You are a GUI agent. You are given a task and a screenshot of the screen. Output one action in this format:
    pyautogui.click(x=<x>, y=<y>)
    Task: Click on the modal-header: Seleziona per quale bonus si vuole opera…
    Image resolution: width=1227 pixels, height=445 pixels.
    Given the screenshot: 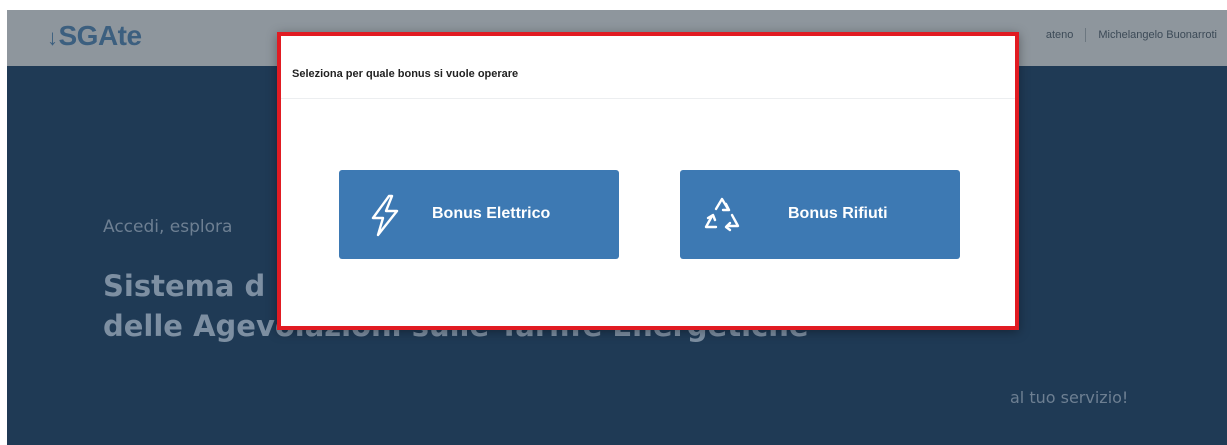 What is the action you would take?
    pyautogui.click(x=648, y=67)
    